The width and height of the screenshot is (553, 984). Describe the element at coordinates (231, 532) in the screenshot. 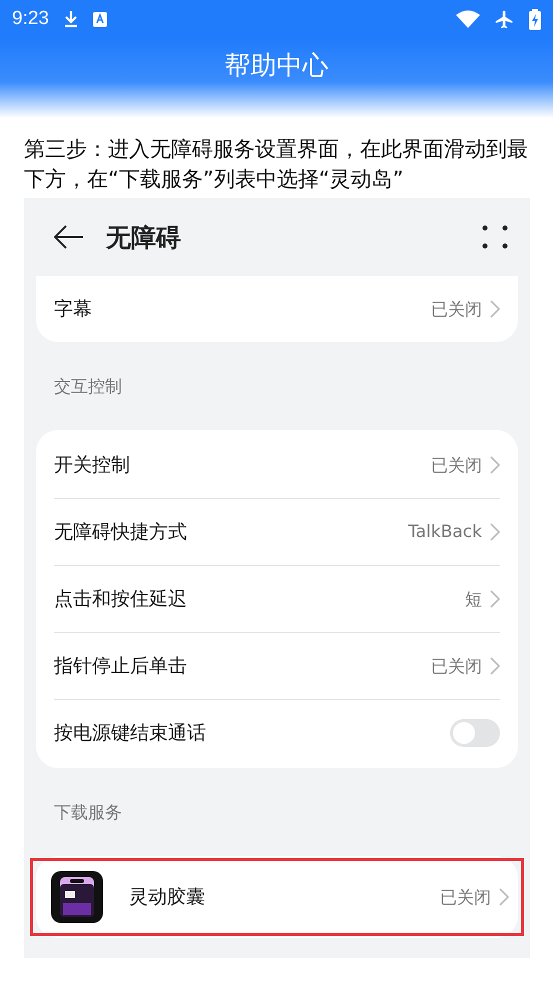

I see `setting-label: 无障碍快捷方式` at that location.